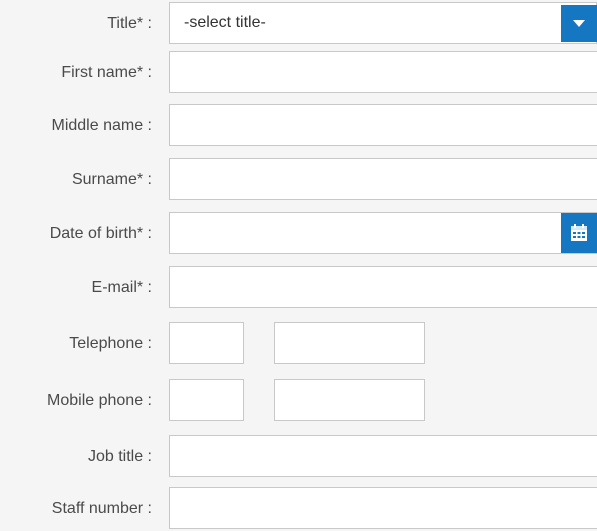  What do you see at coordinates (225, 22) in the screenshot?
I see `title-select-value: -select title-` at bounding box center [225, 22].